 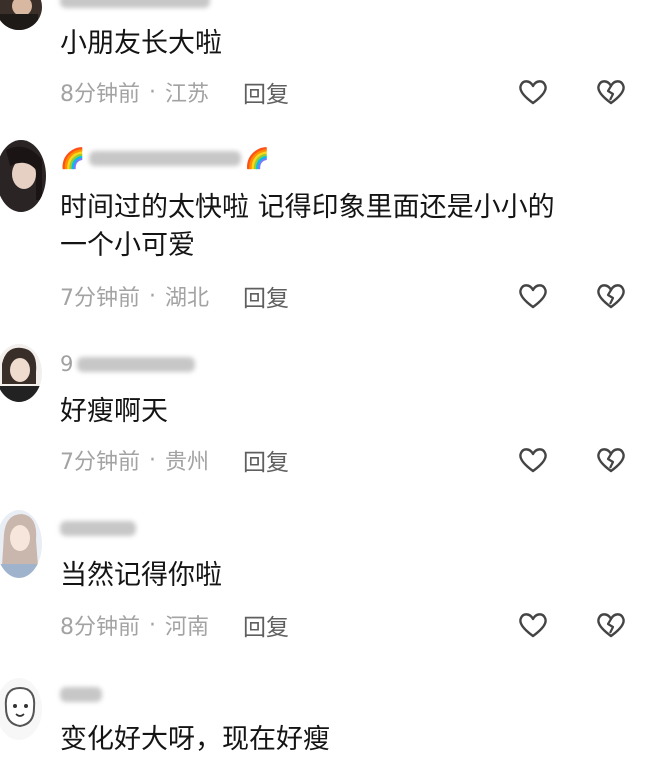 I want to click on comment-text: 小朋友长大啦, so click(x=141, y=43).